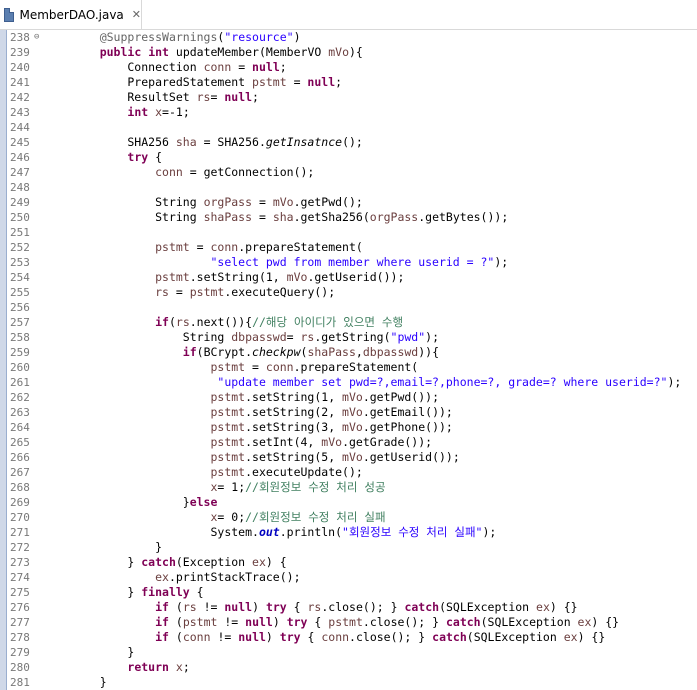 This screenshot has width=697, height=690. Describe the element at coordinates (217, 52) in the screenshot. I see `code-text: public int updateMember(MemberVO mVo){` at that location.